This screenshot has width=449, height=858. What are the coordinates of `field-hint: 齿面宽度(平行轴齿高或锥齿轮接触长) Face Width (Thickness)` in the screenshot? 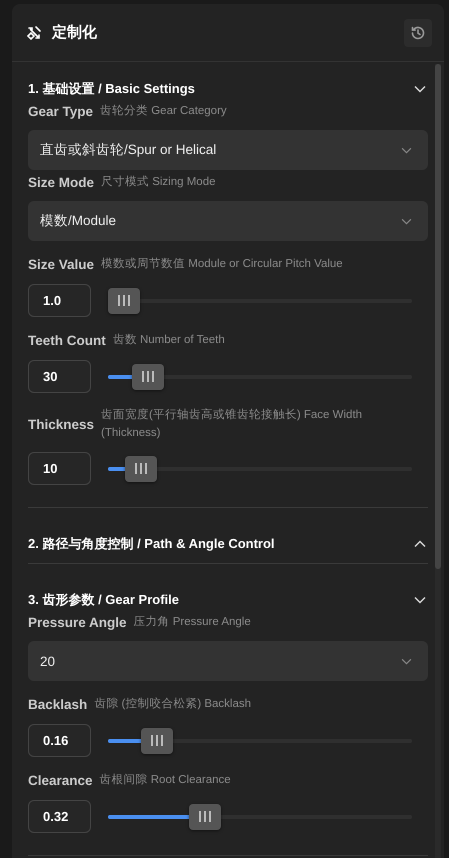 It's located at (232, 424).